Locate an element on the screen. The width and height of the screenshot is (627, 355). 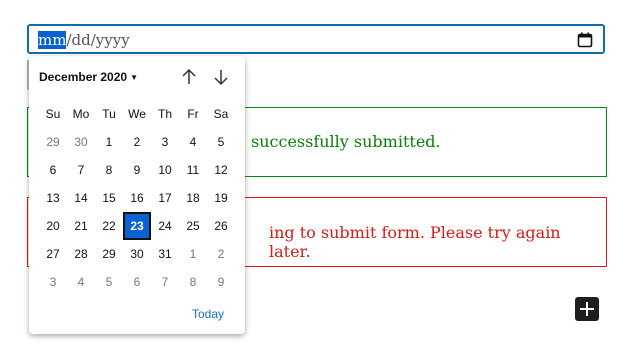
day-cell: 16 is located at coordinates (137, 198).